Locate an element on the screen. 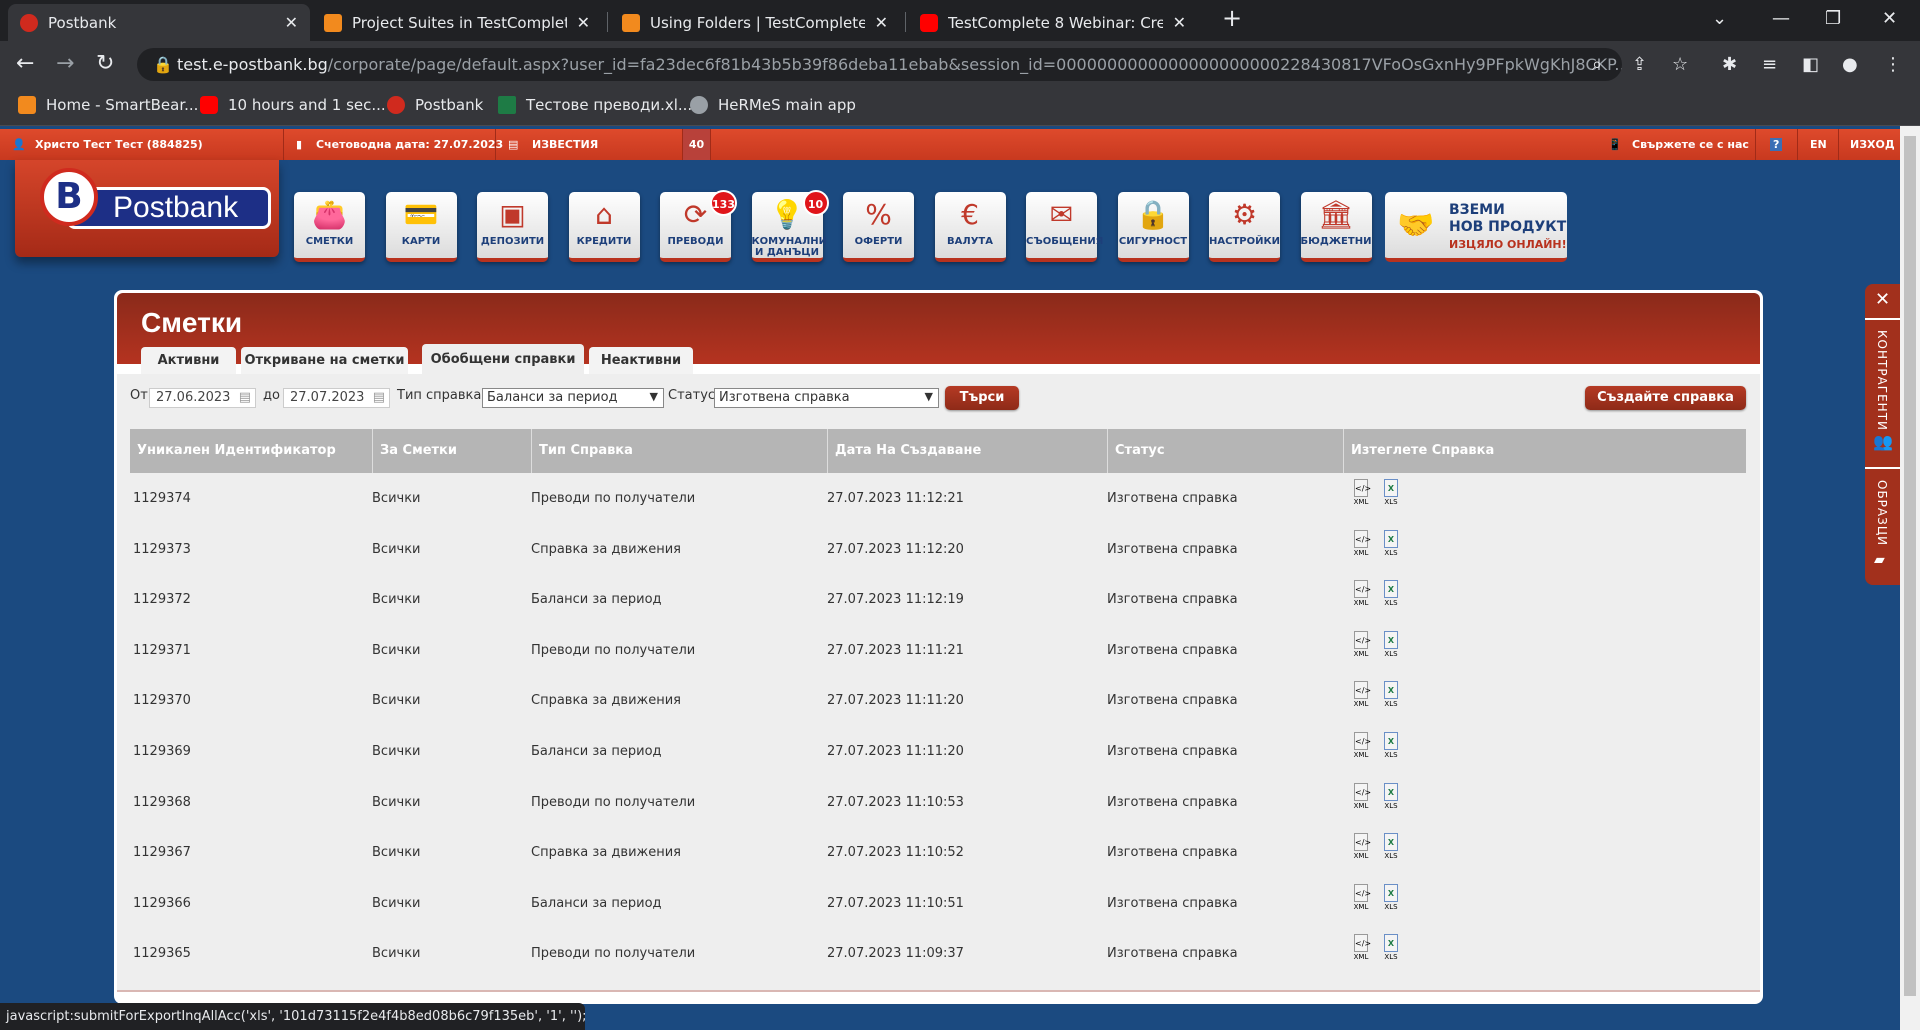  zoom-icon: ⌕ is located at coordinates (1597, 64).